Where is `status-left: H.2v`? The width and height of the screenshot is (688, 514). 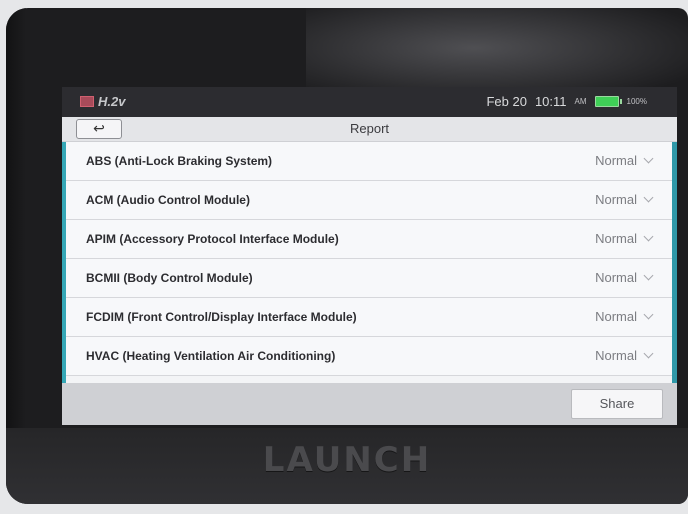 status-left: H.2v is located at coordinates (102, 101).